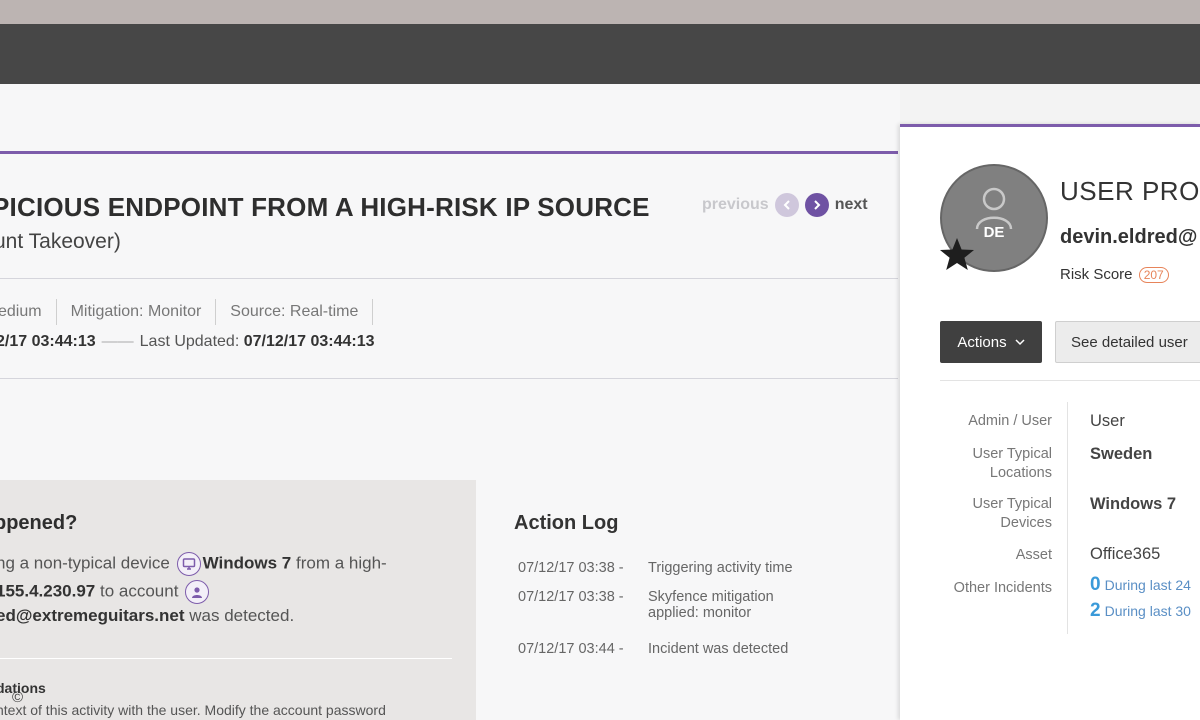 Image resolution: width=1200 pixels, height=720 pixels. Describe the element at coordinates (1130, 191) in the screenshot. I see `profile-title: USER PRO` at that location.